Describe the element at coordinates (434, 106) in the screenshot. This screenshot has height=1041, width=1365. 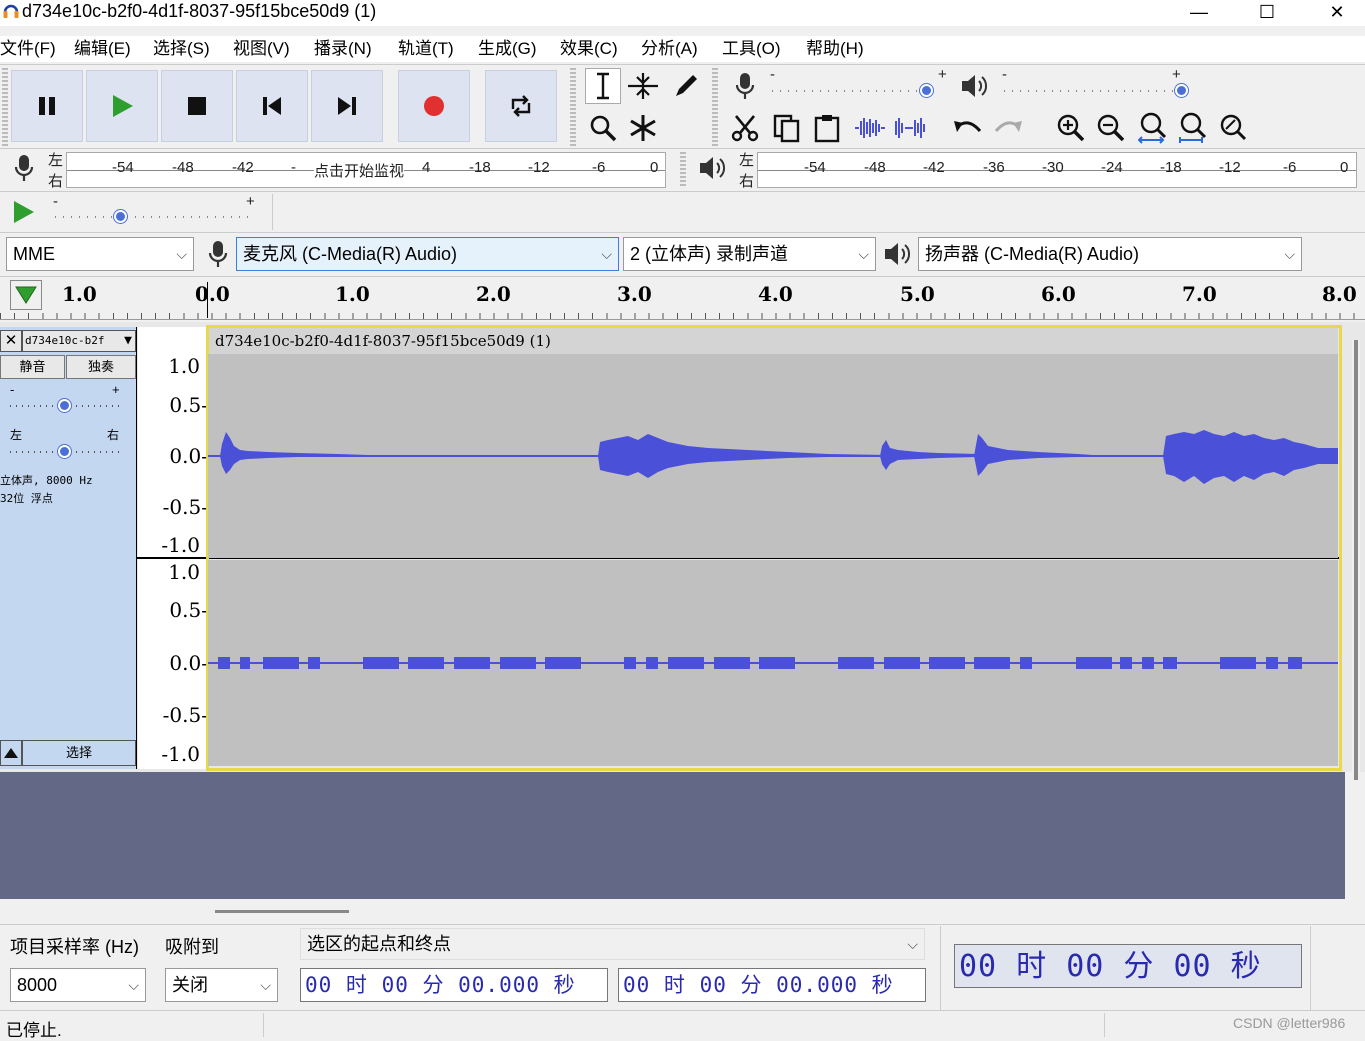
I see `record-button` at that location.